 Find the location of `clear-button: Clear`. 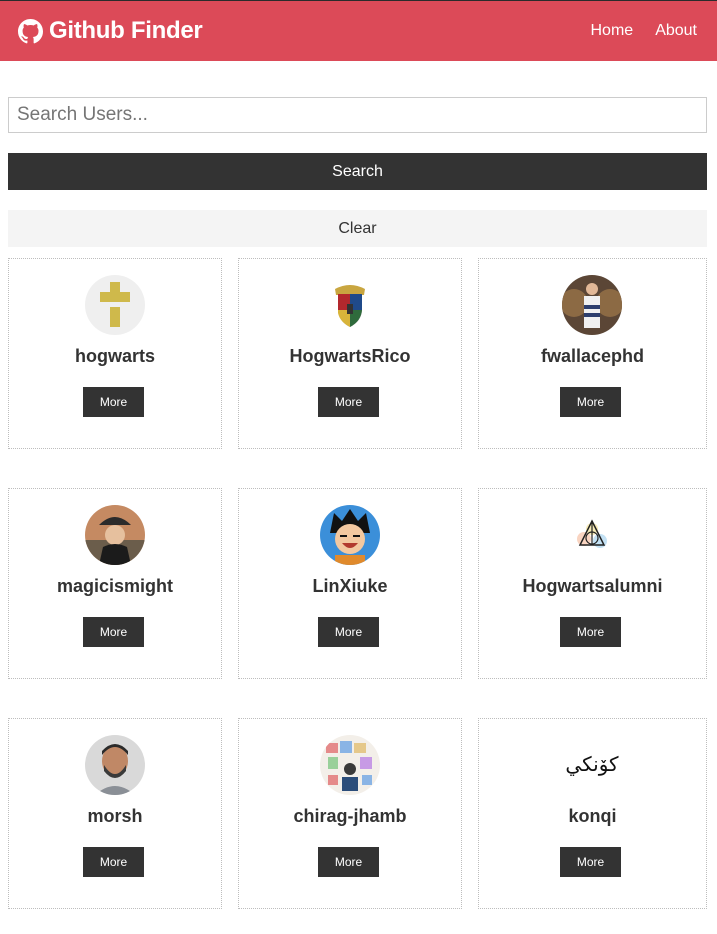

clear-button: Clear is located at coordinates (357, 228).